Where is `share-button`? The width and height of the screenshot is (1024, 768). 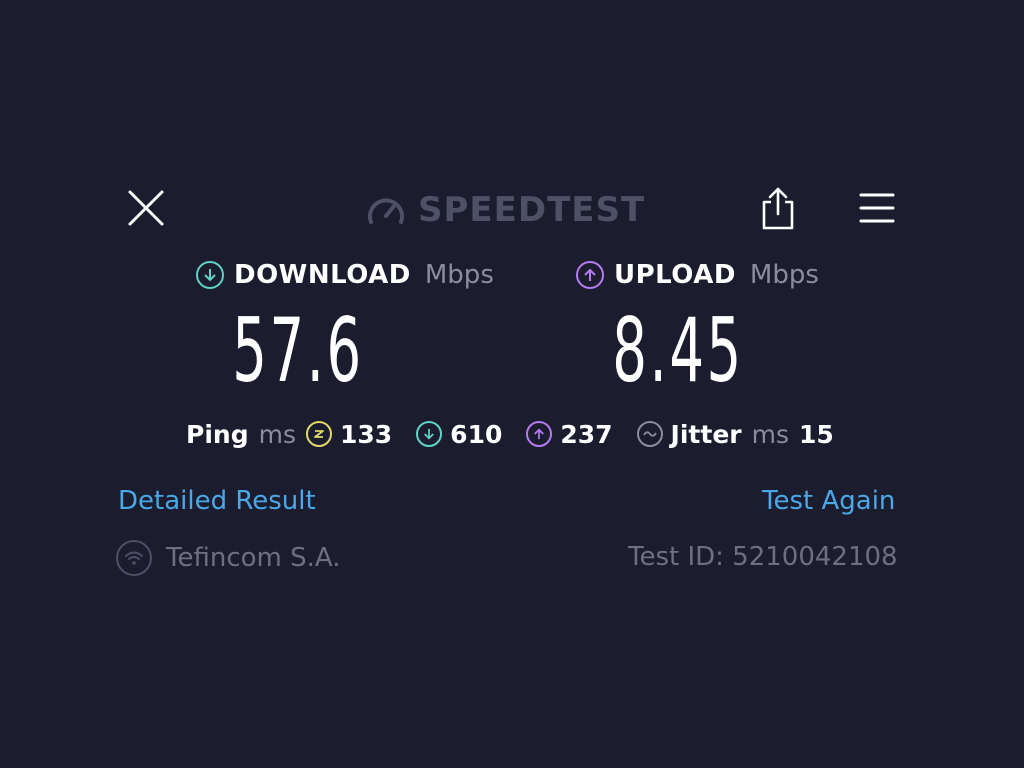 share-button is located at coordinates (778, 208).